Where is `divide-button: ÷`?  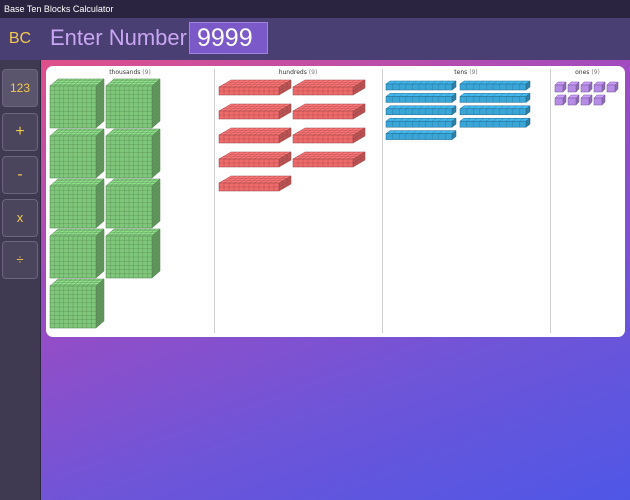 divide-button: ÷ is located at coordinates (20, 260).